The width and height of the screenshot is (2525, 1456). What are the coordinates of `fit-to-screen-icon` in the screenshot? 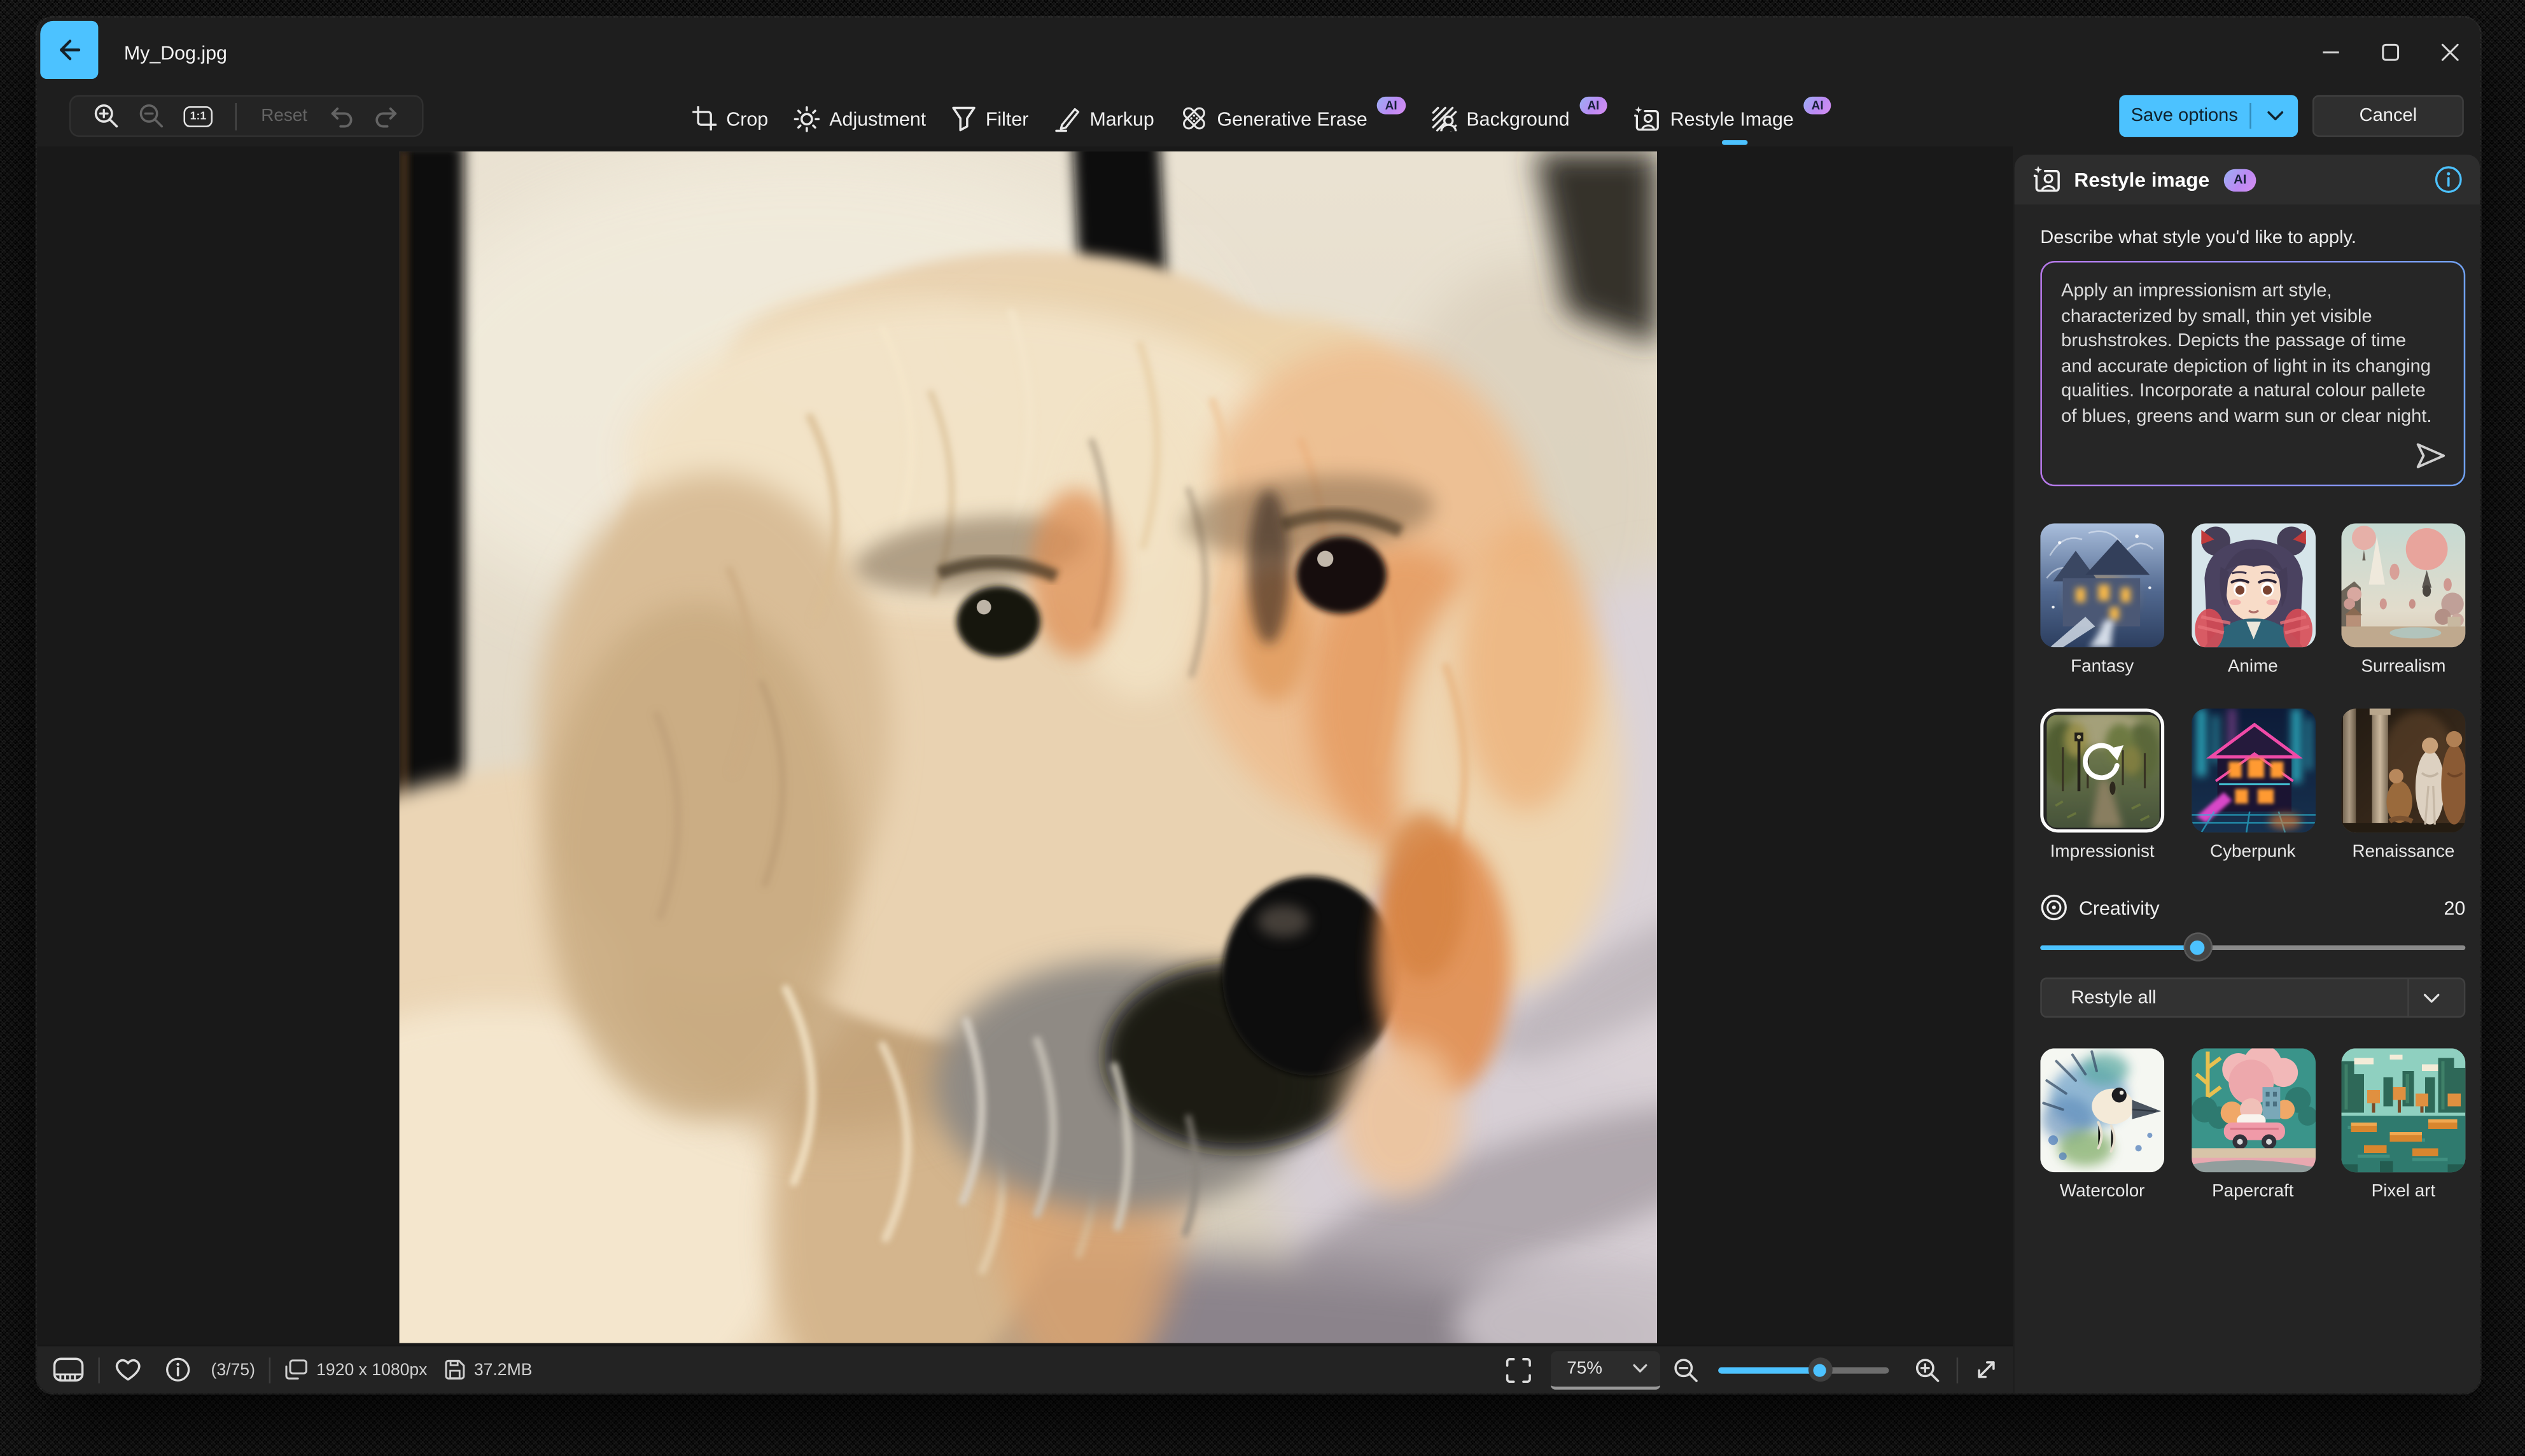 It's located at (1518, 1369).